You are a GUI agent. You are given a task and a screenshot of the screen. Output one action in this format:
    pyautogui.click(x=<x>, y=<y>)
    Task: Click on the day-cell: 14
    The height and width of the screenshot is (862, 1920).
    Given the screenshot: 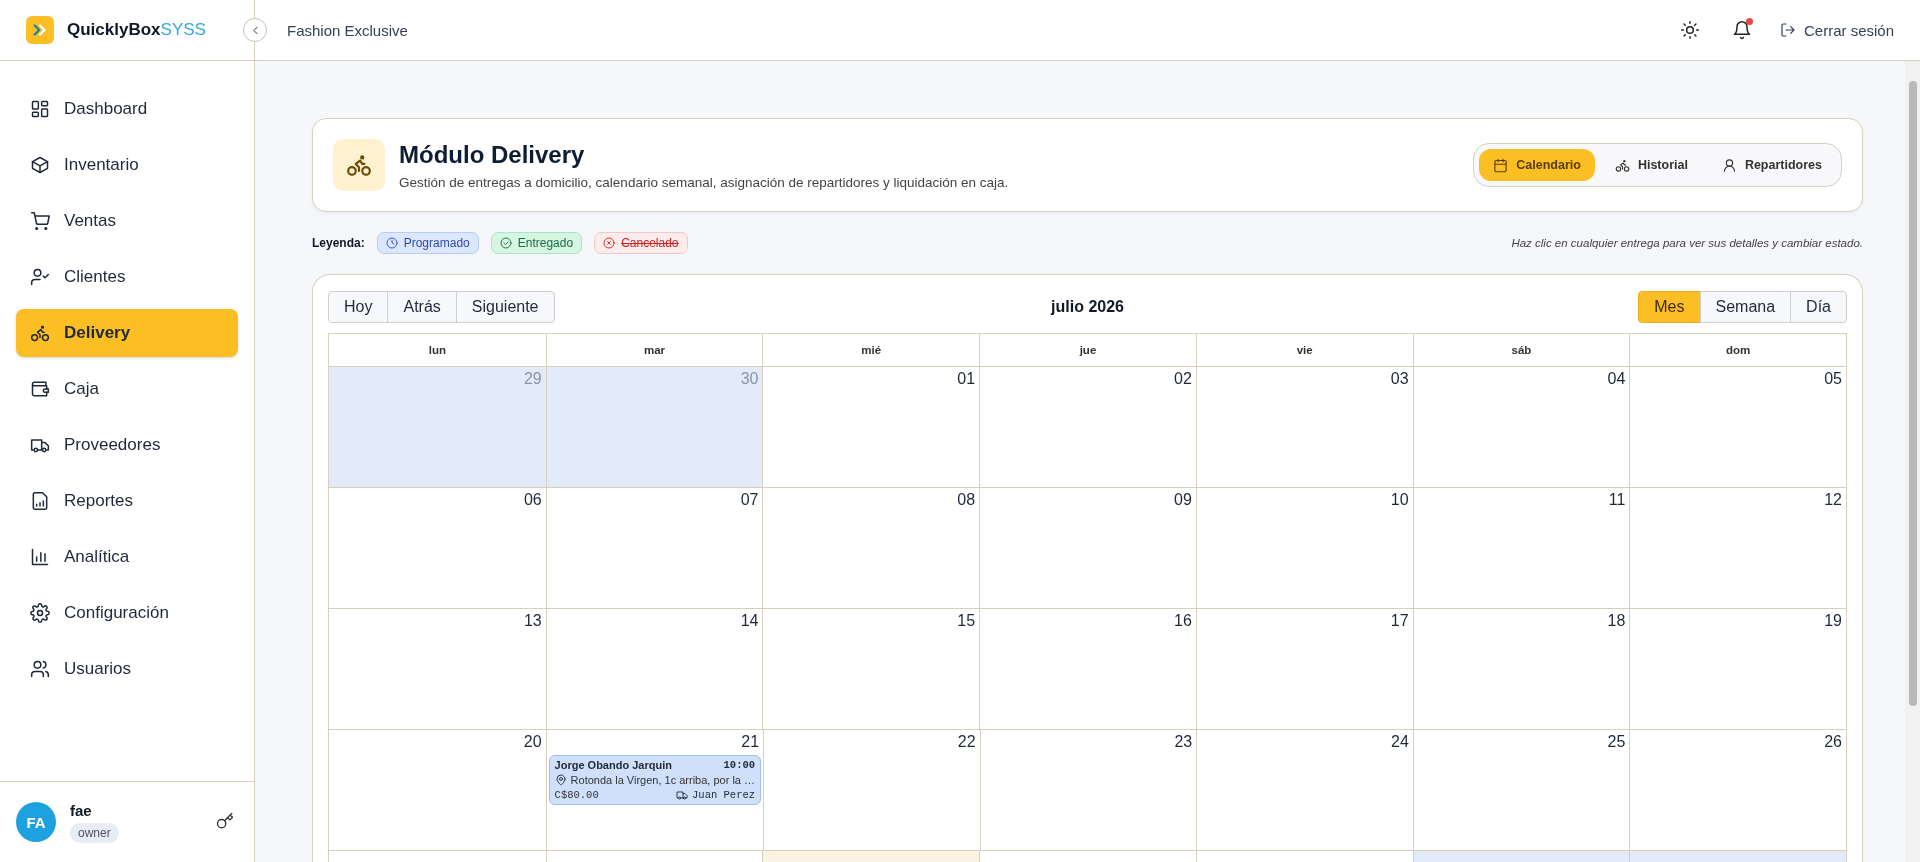 What is the action you would take?
    pyautogui.click(x=654, y=669)
    